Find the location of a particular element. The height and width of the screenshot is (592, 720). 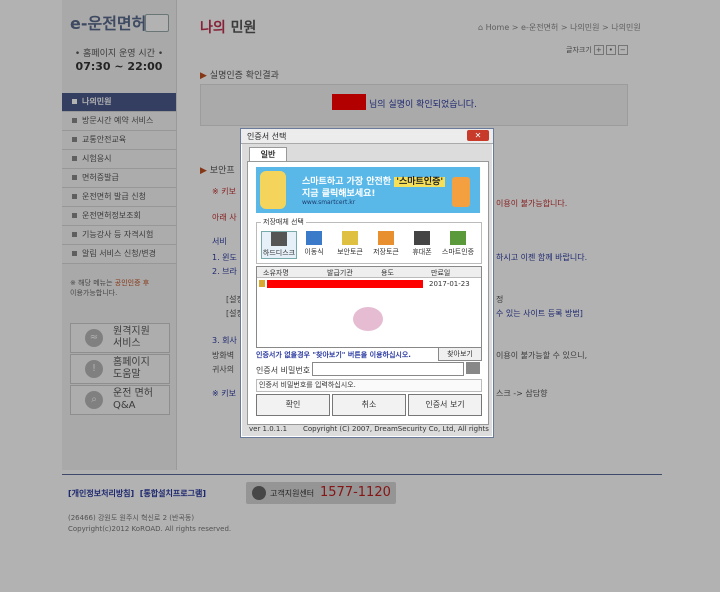

mobile-phone-icon is located at coordinates (422, 238).